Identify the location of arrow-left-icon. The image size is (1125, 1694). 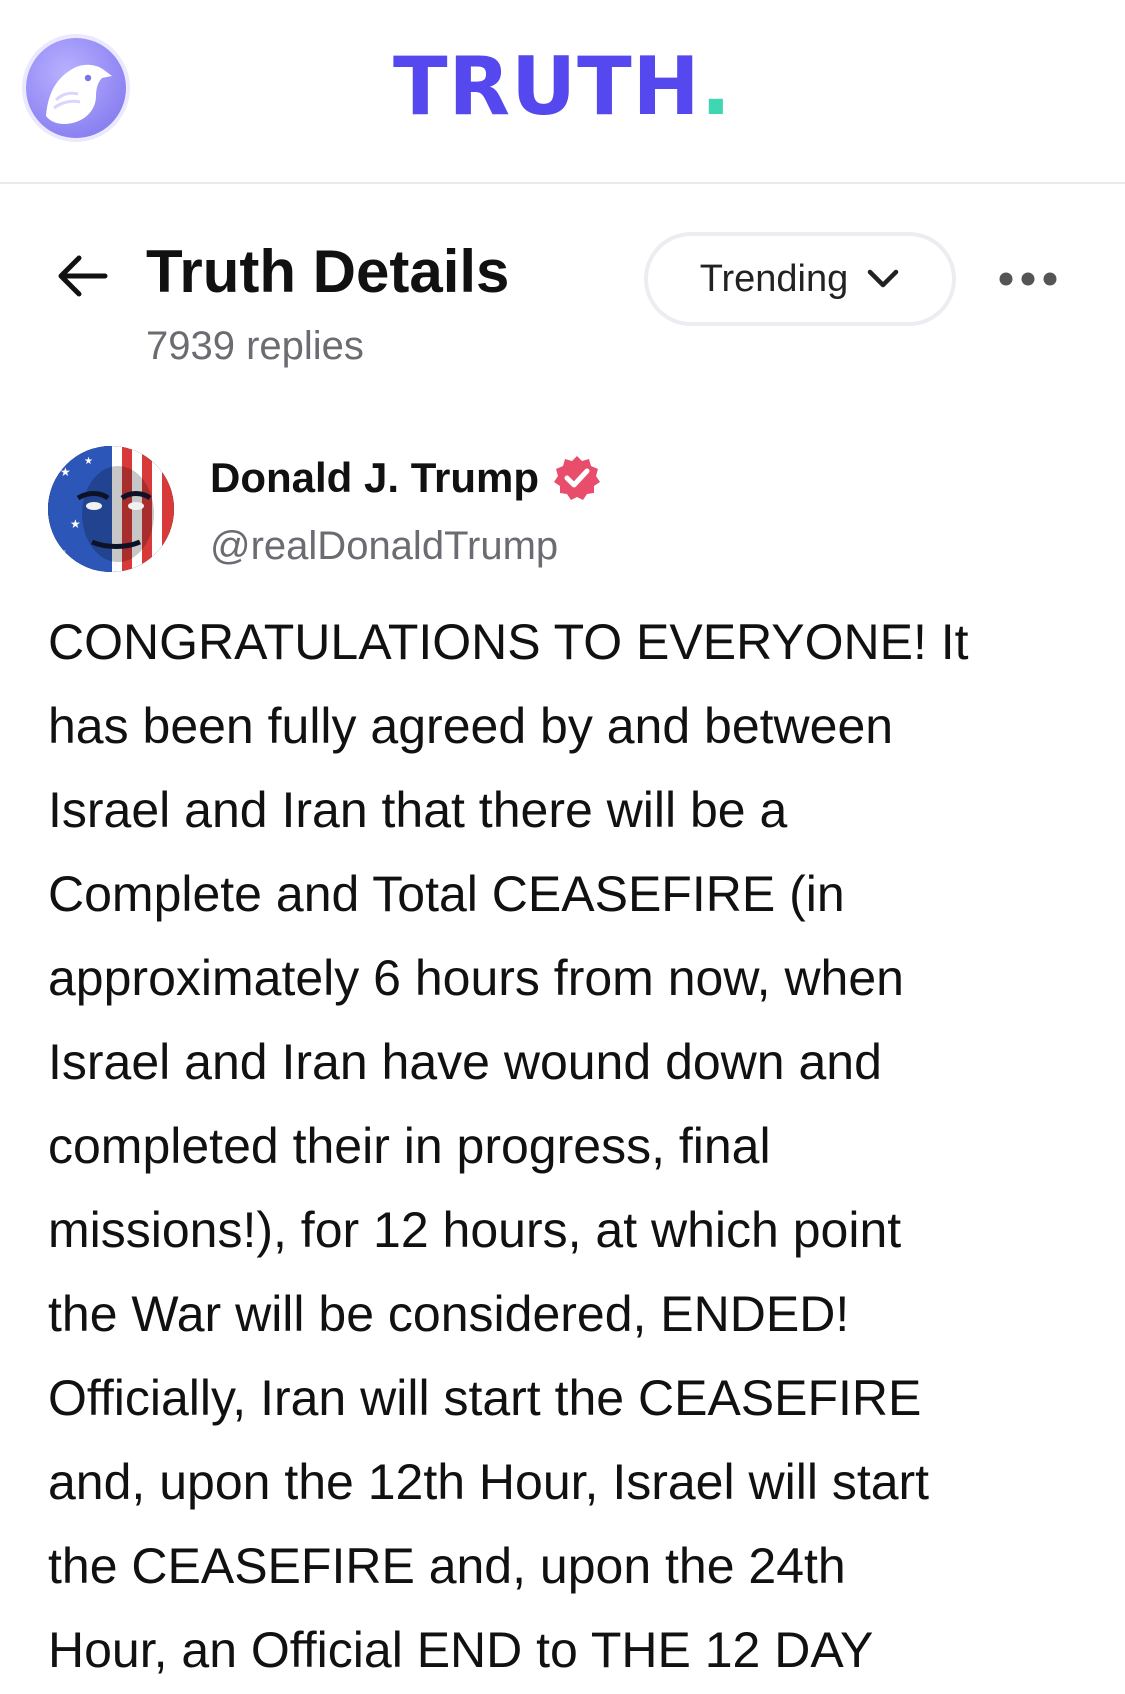
(83, 276).